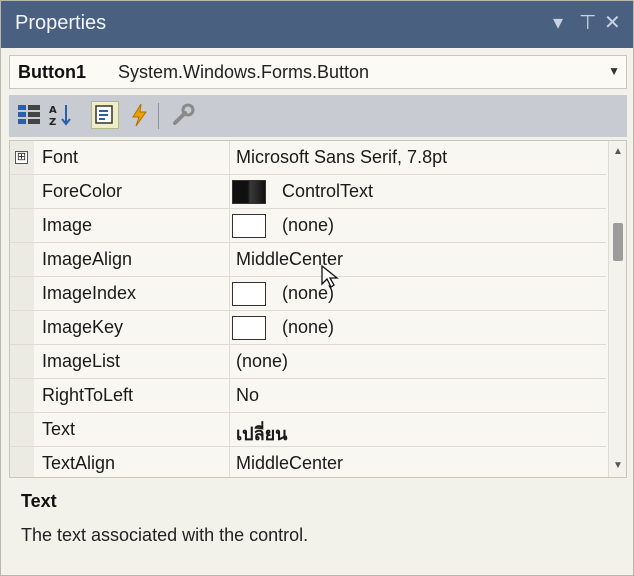 This screenshot has width=634, height=576. What do you see at coordinates (139, 115) in the screenshot?
I see `events-icon` at bounding box center [139, 115].